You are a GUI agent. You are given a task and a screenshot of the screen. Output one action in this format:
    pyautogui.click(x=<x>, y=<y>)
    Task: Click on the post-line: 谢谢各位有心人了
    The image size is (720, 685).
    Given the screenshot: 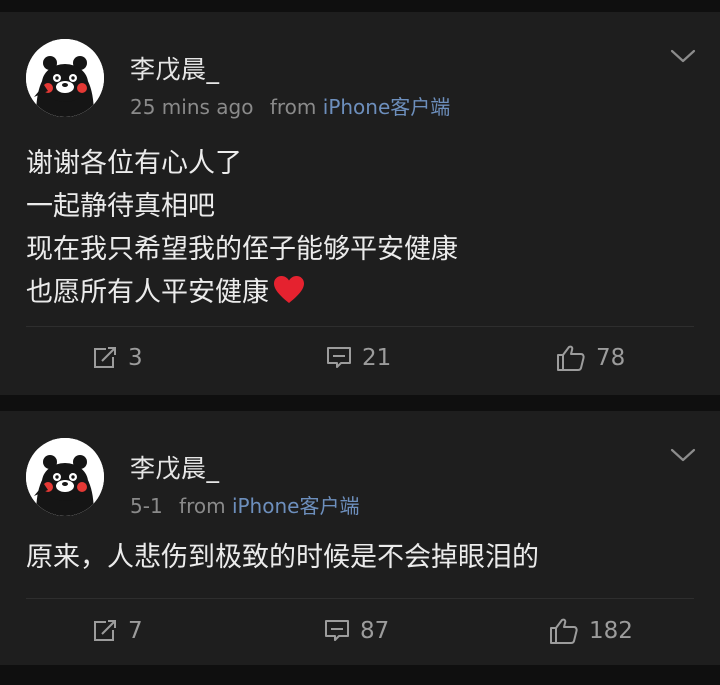 What is the action you would take?
    pyautogui.click(x=134, y=163)
    